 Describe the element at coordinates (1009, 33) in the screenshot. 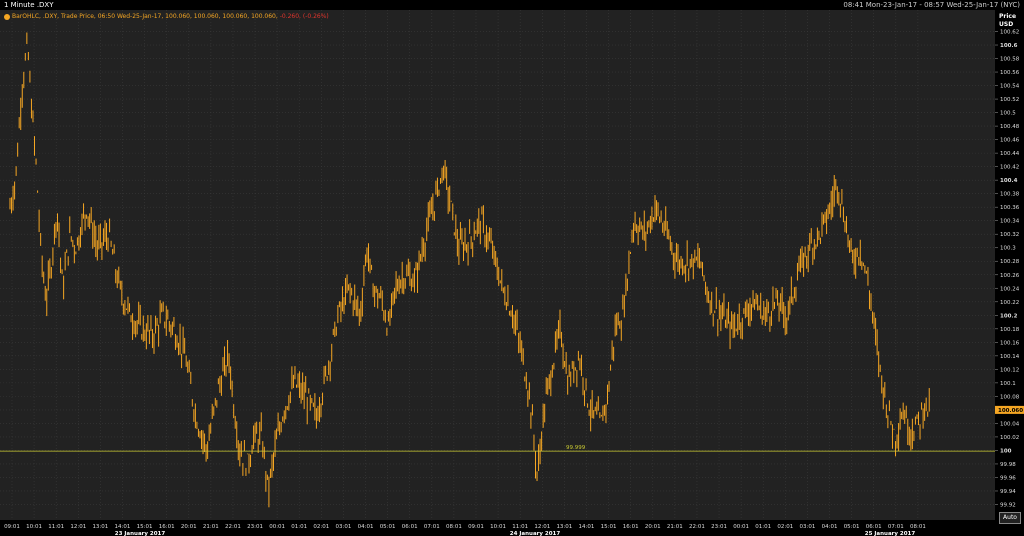

I see `price-tick-label: 100.62` at that location.